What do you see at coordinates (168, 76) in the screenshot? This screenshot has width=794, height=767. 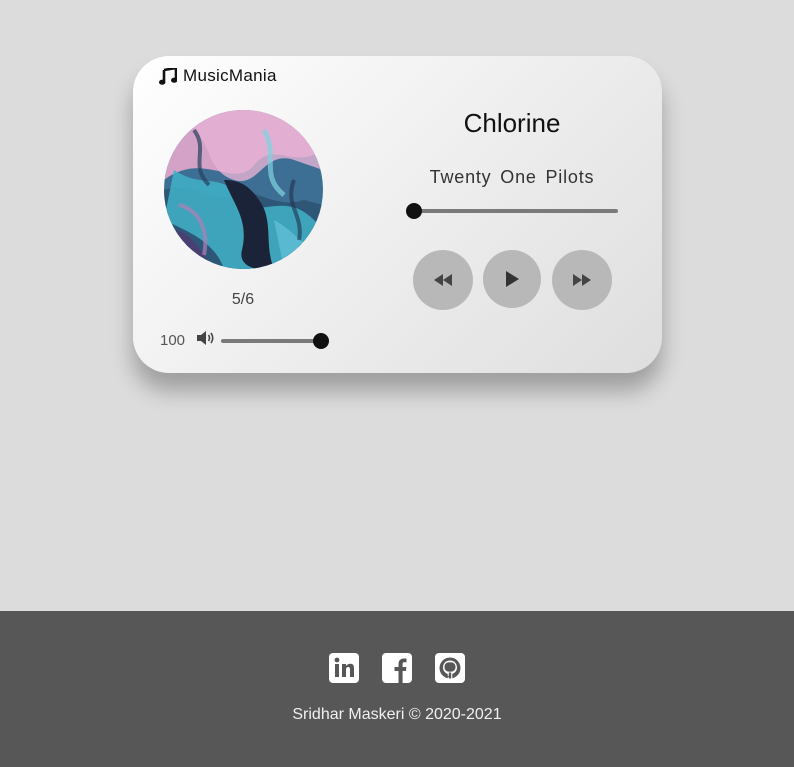 I see `music-note-icon` at bounding box center [168, 76].